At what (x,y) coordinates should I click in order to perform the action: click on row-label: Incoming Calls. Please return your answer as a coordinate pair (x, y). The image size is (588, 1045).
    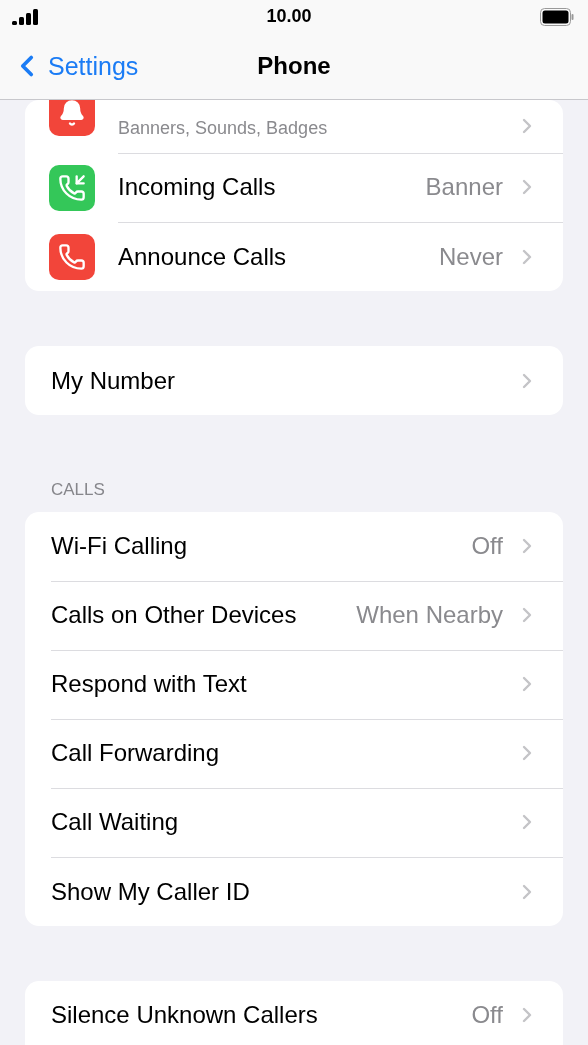
    Looking at the image, I should click on (197, 187).